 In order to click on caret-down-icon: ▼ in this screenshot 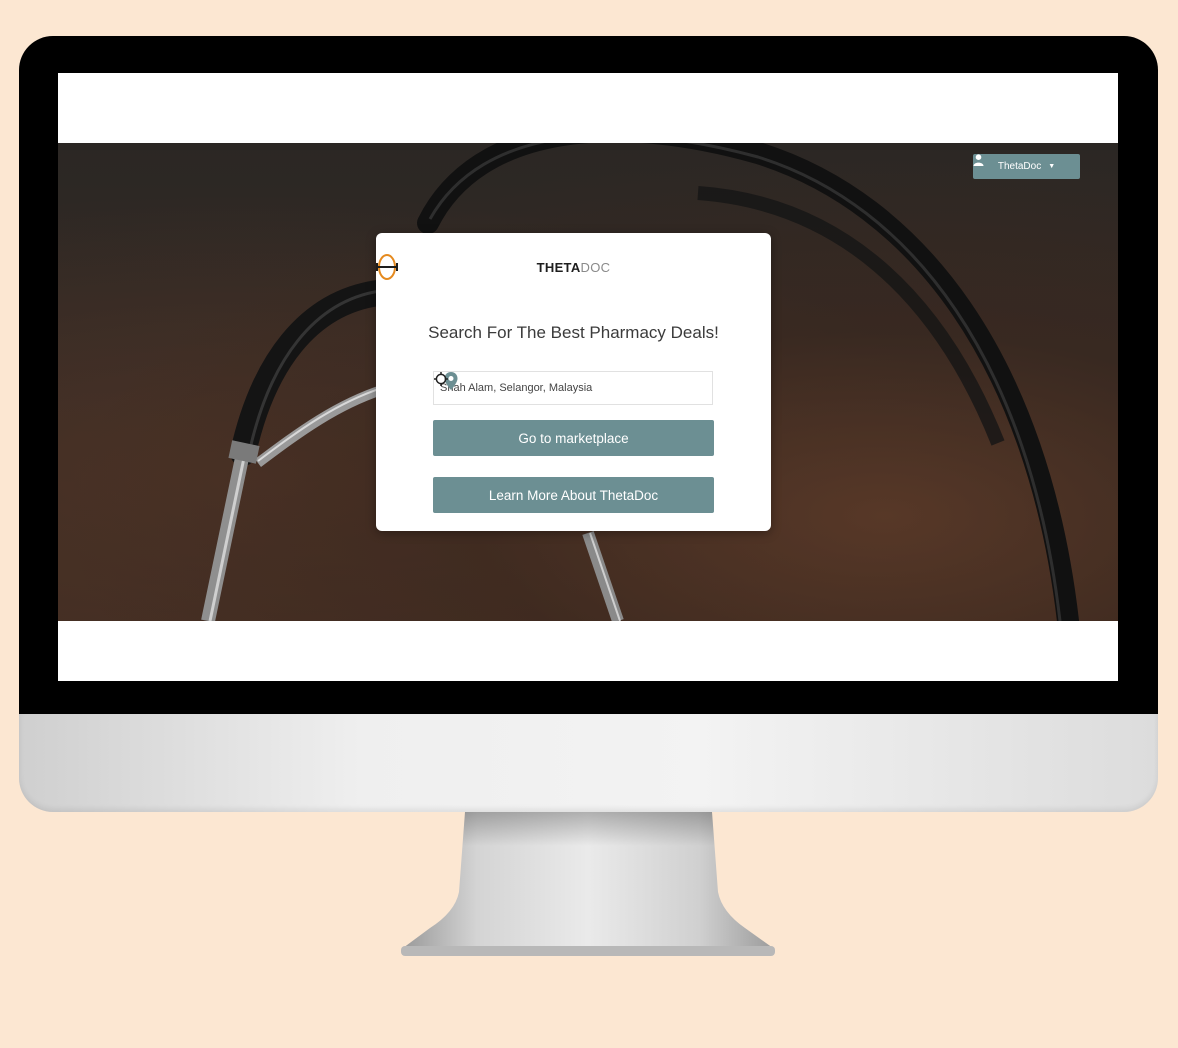, I will do `click(1052, 166)`.